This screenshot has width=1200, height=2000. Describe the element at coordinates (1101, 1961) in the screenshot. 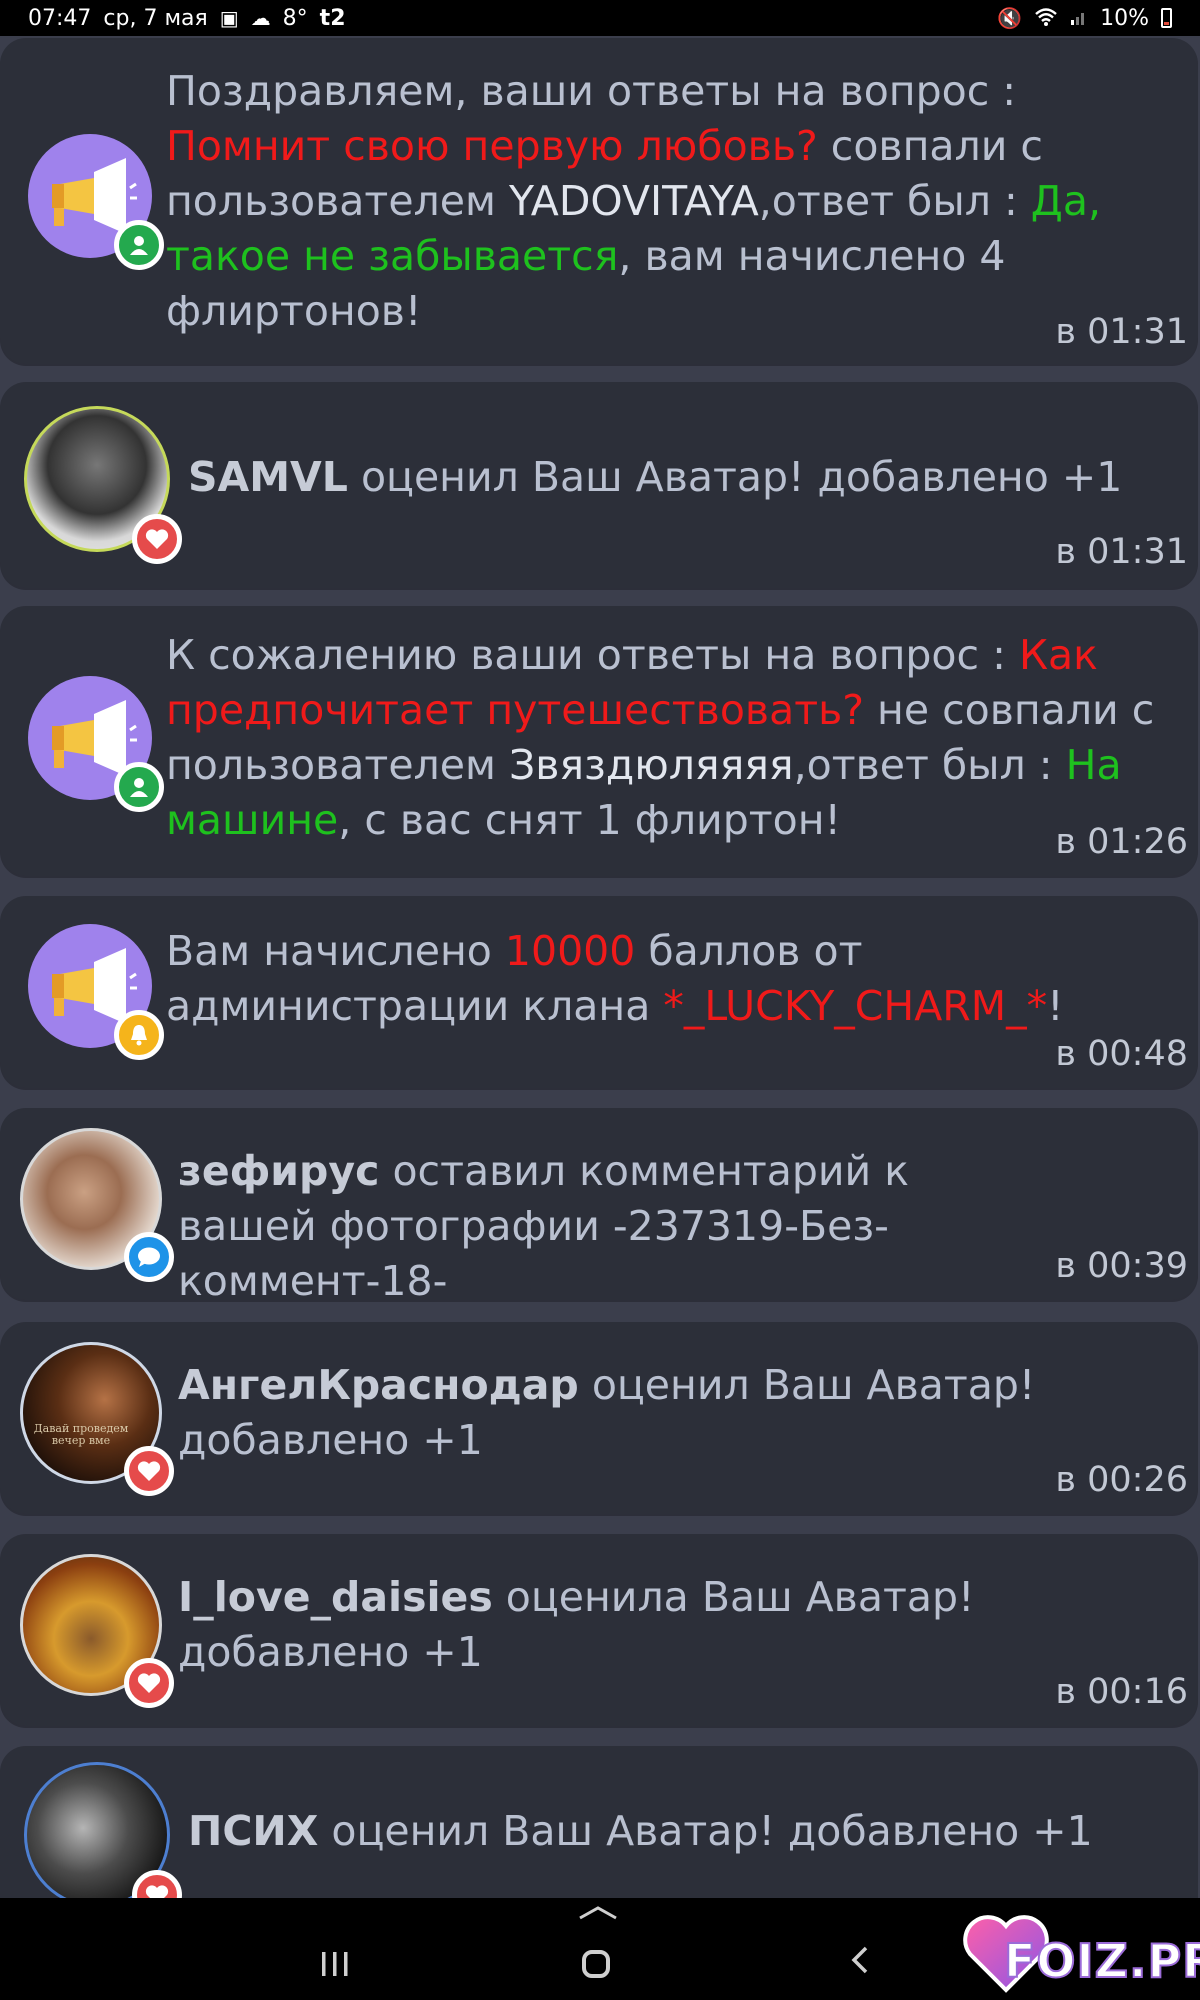

I see `watermark-text: FOIZ.PRO` at that location.